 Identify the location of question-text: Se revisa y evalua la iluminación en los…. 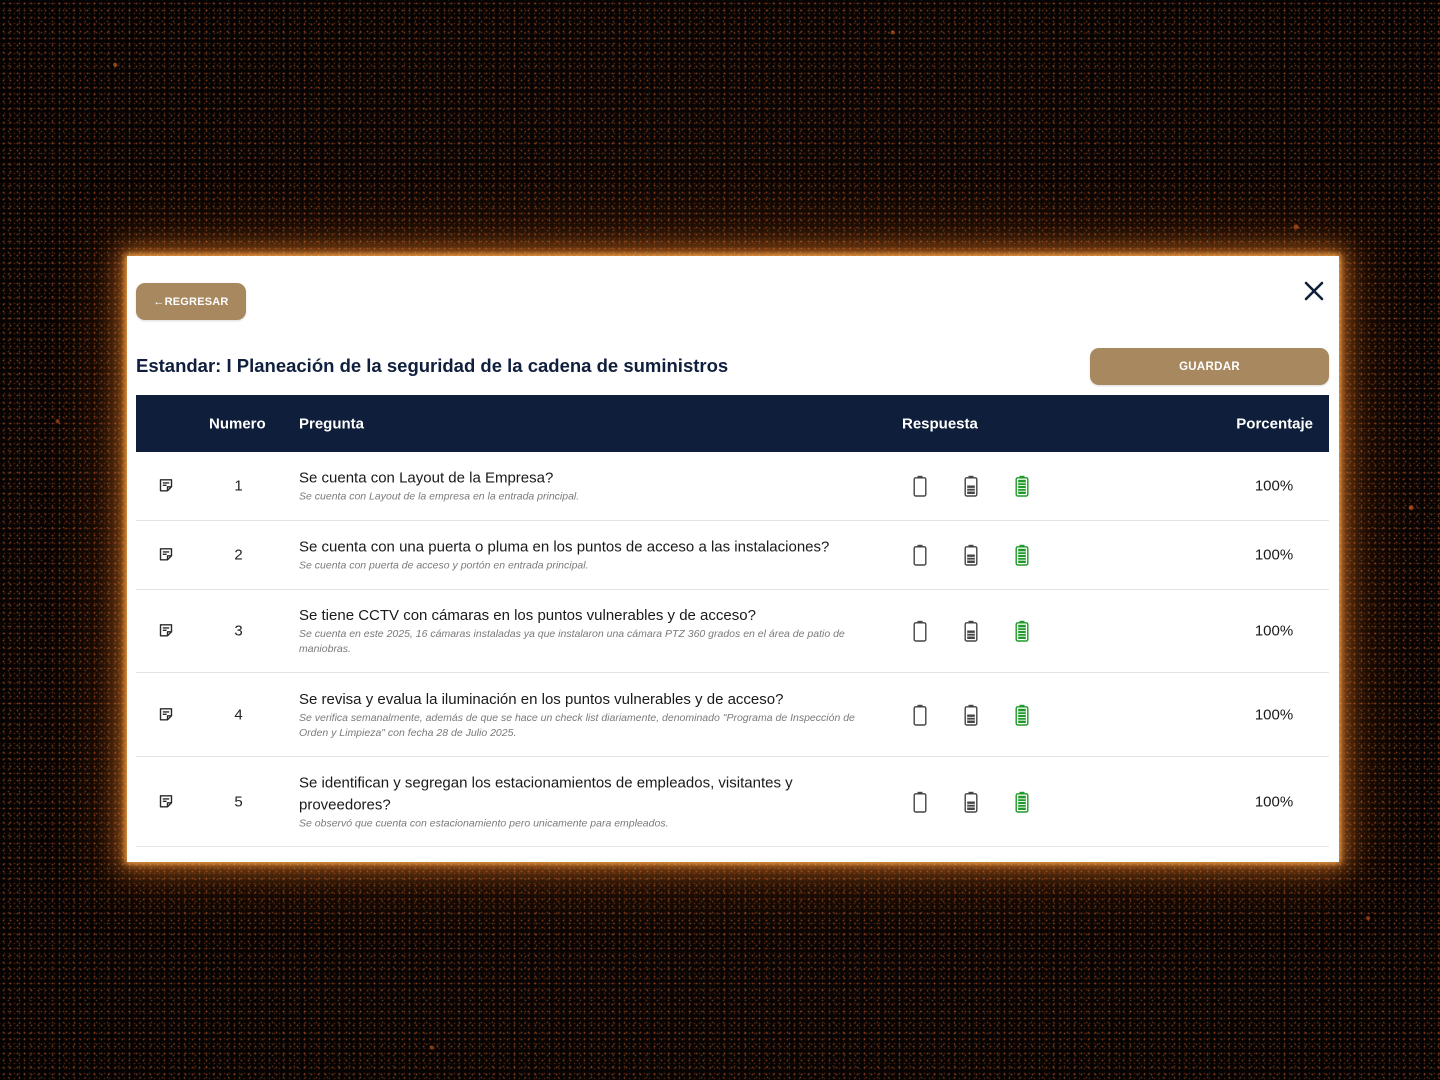
(541, 699).